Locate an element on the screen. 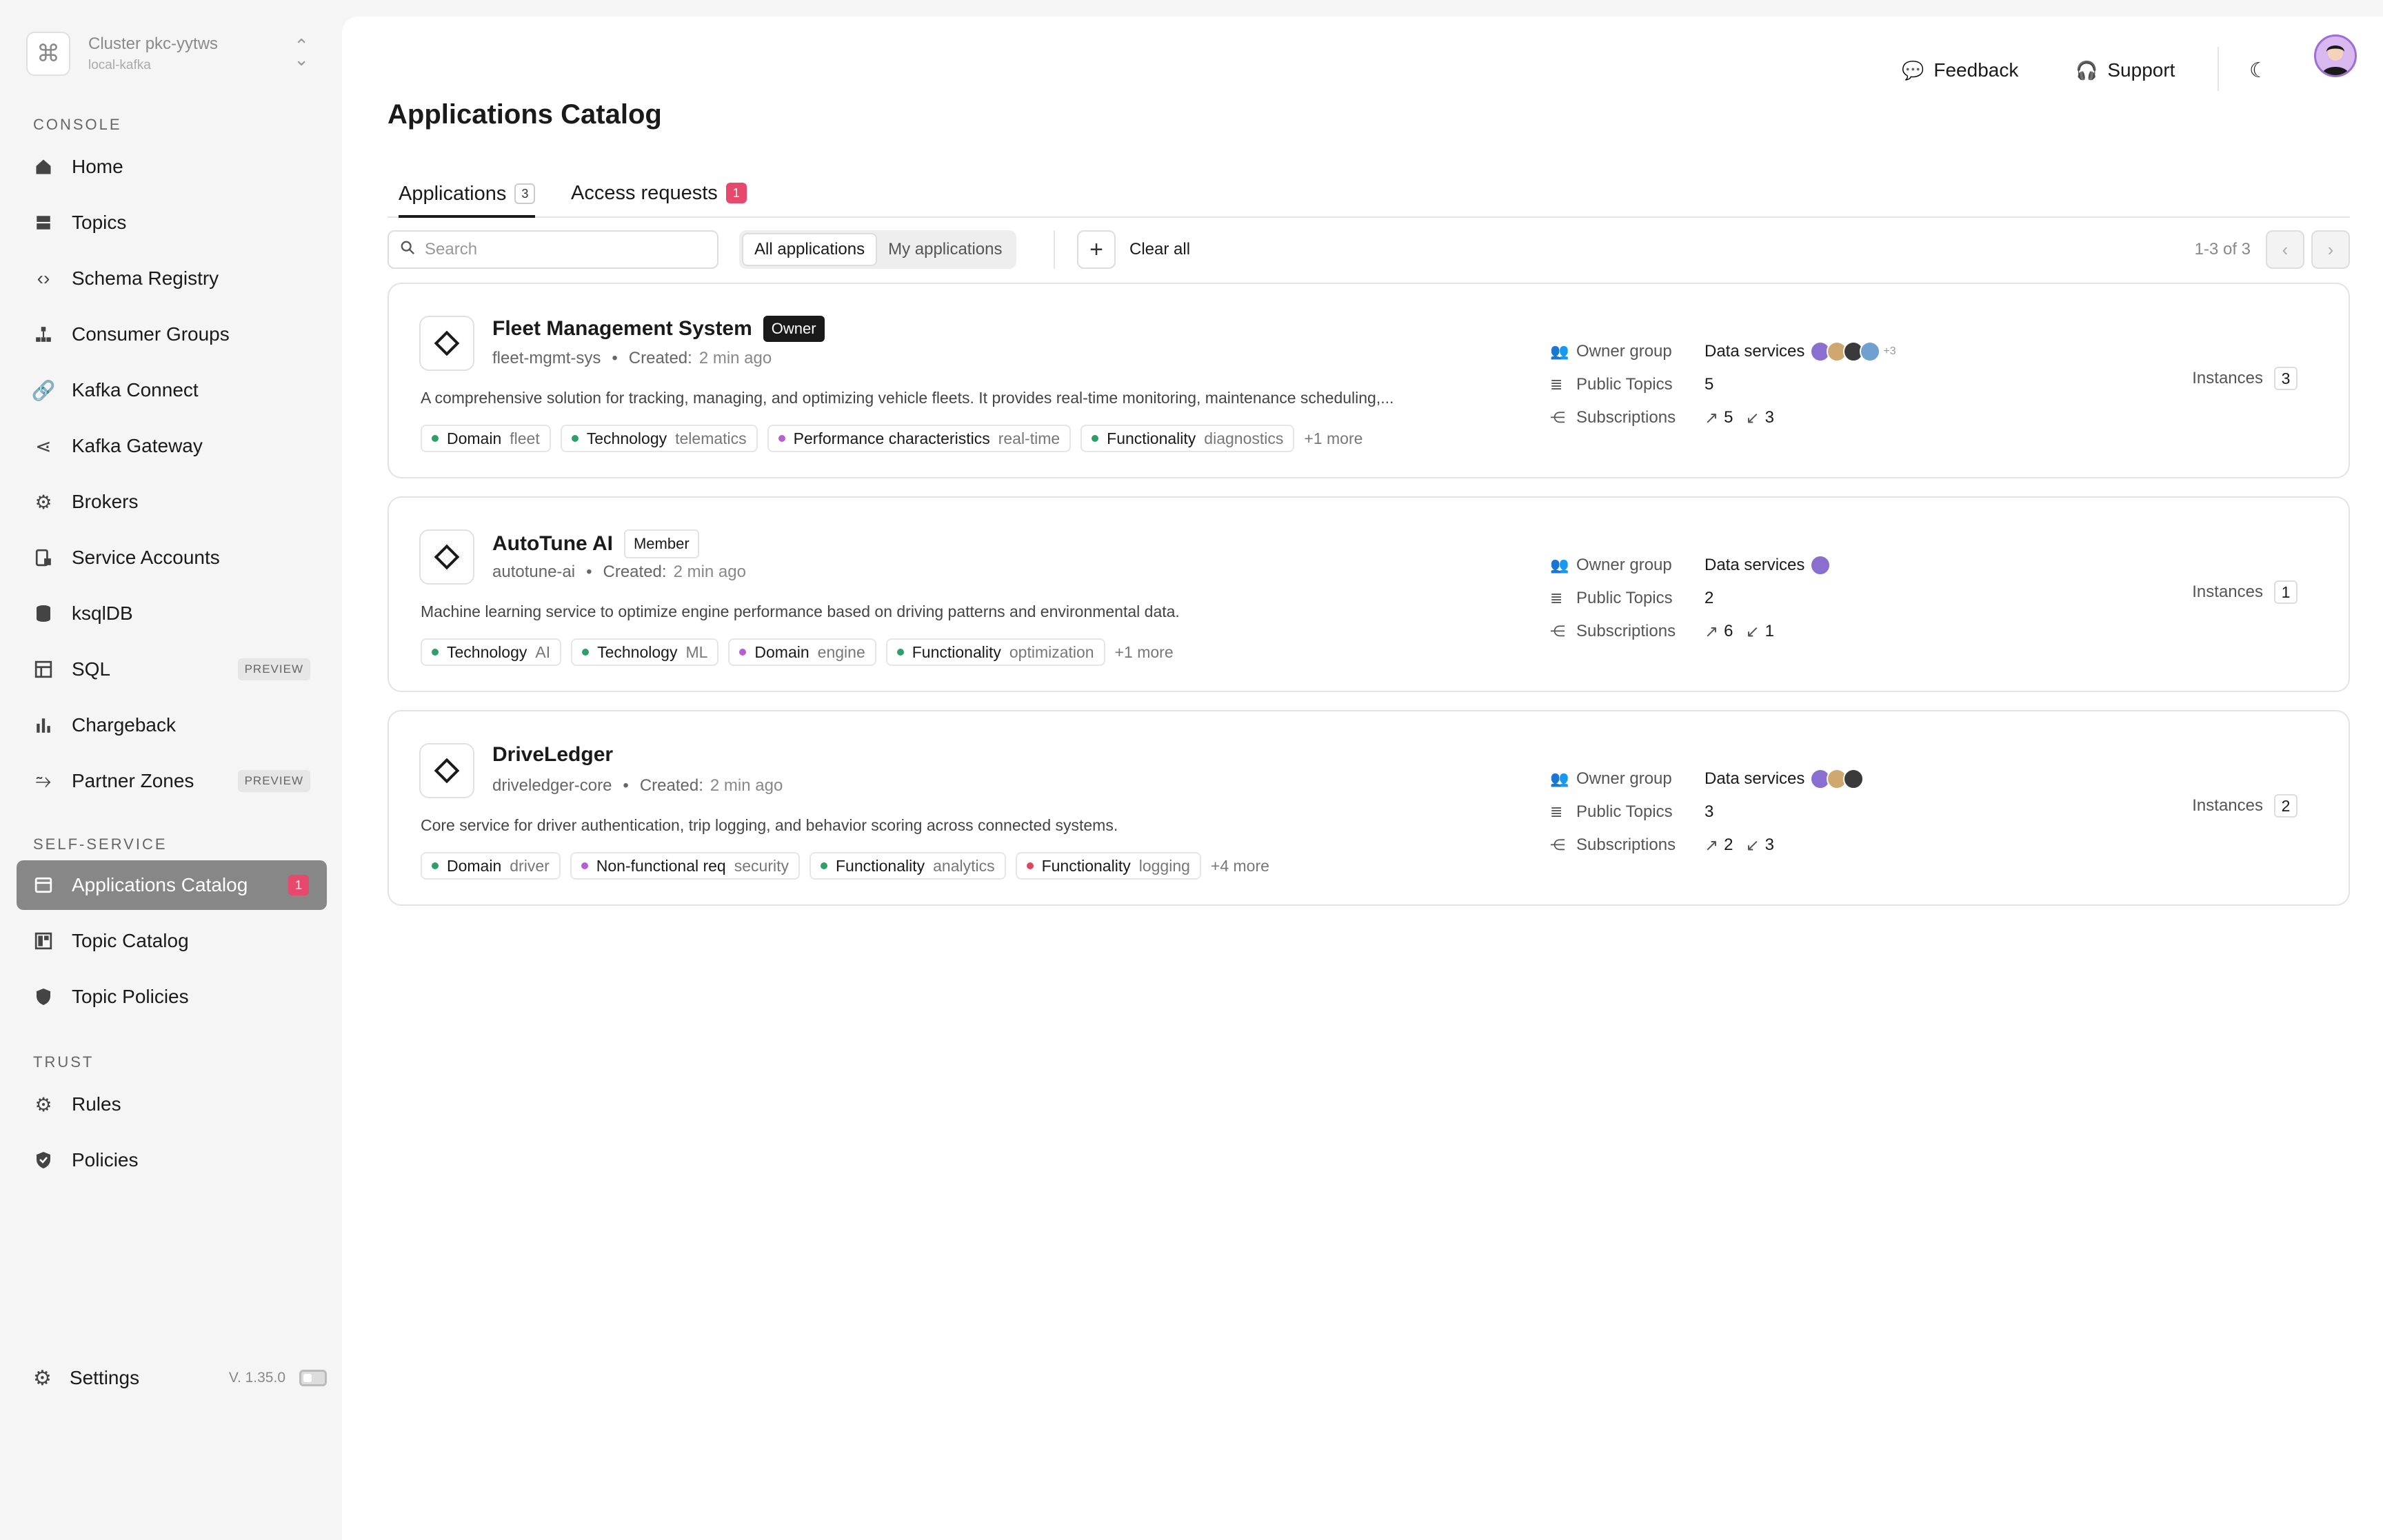  tag-value: diagnostics is located at coordinates (1244, 438).